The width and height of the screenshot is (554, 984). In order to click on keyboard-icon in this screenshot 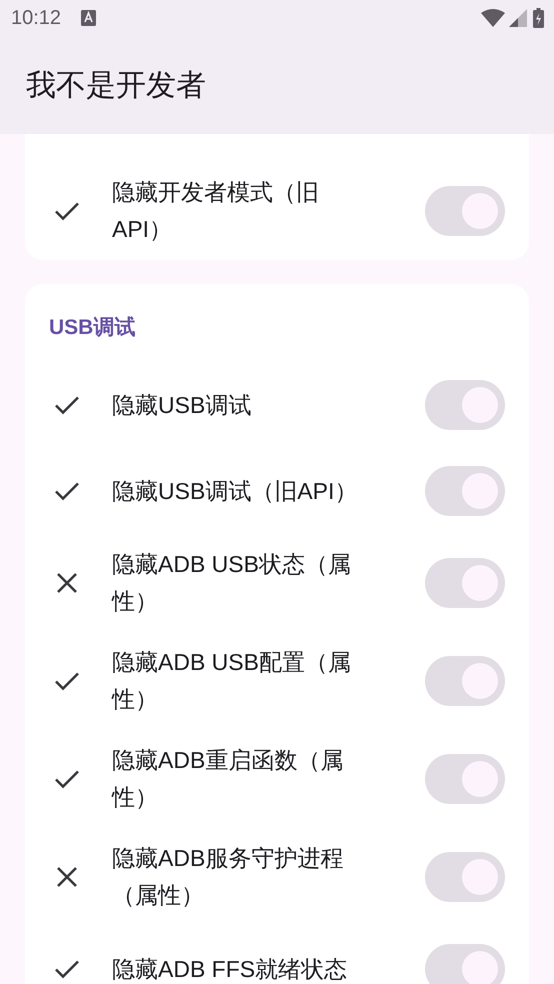, I will do `click(88, 18)`.